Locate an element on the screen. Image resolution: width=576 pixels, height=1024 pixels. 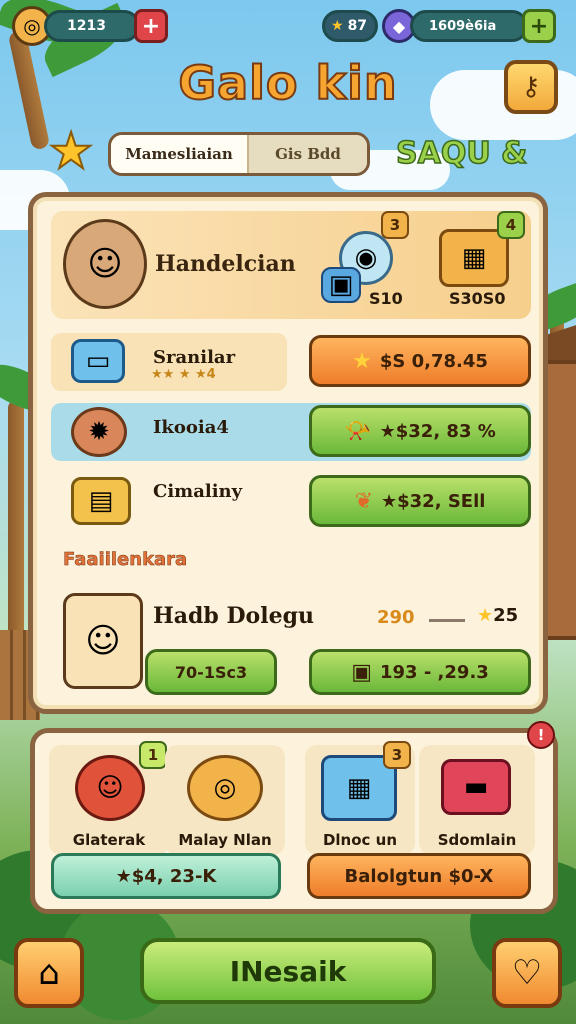
key-button: ⚷ is located at coordinates (531, 87).